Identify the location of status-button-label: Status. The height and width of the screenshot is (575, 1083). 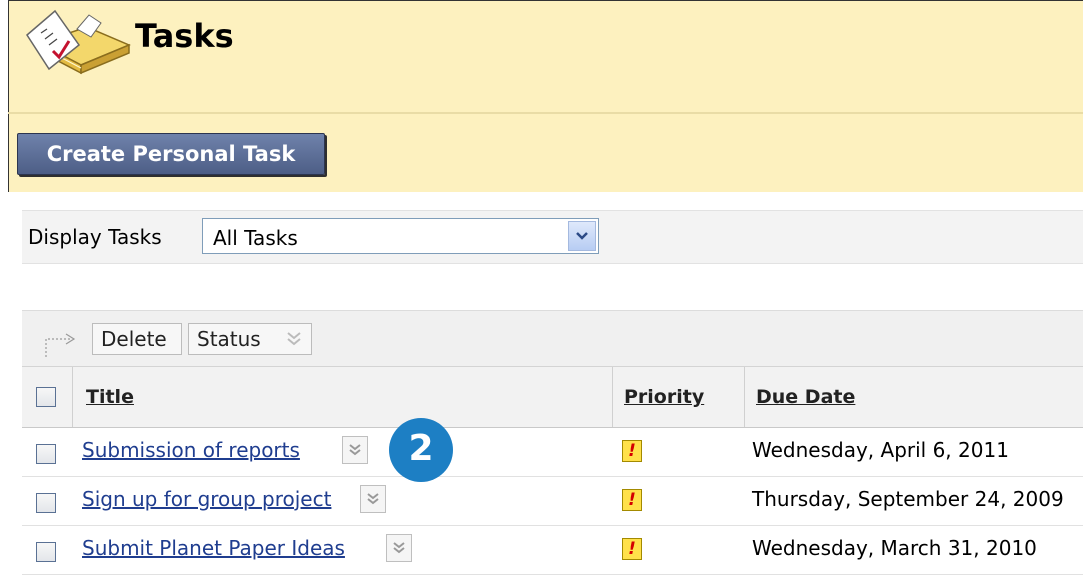
(229, 339).